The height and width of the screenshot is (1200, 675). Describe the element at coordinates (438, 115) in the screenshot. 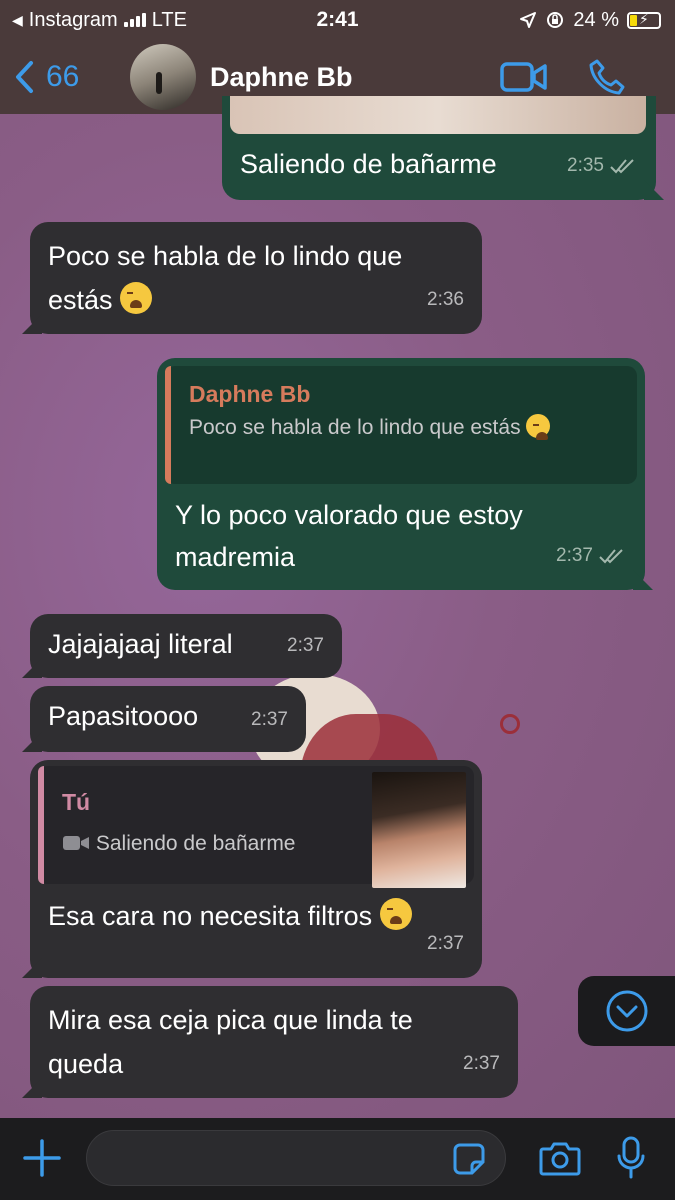

I see `image-preview` at that location.